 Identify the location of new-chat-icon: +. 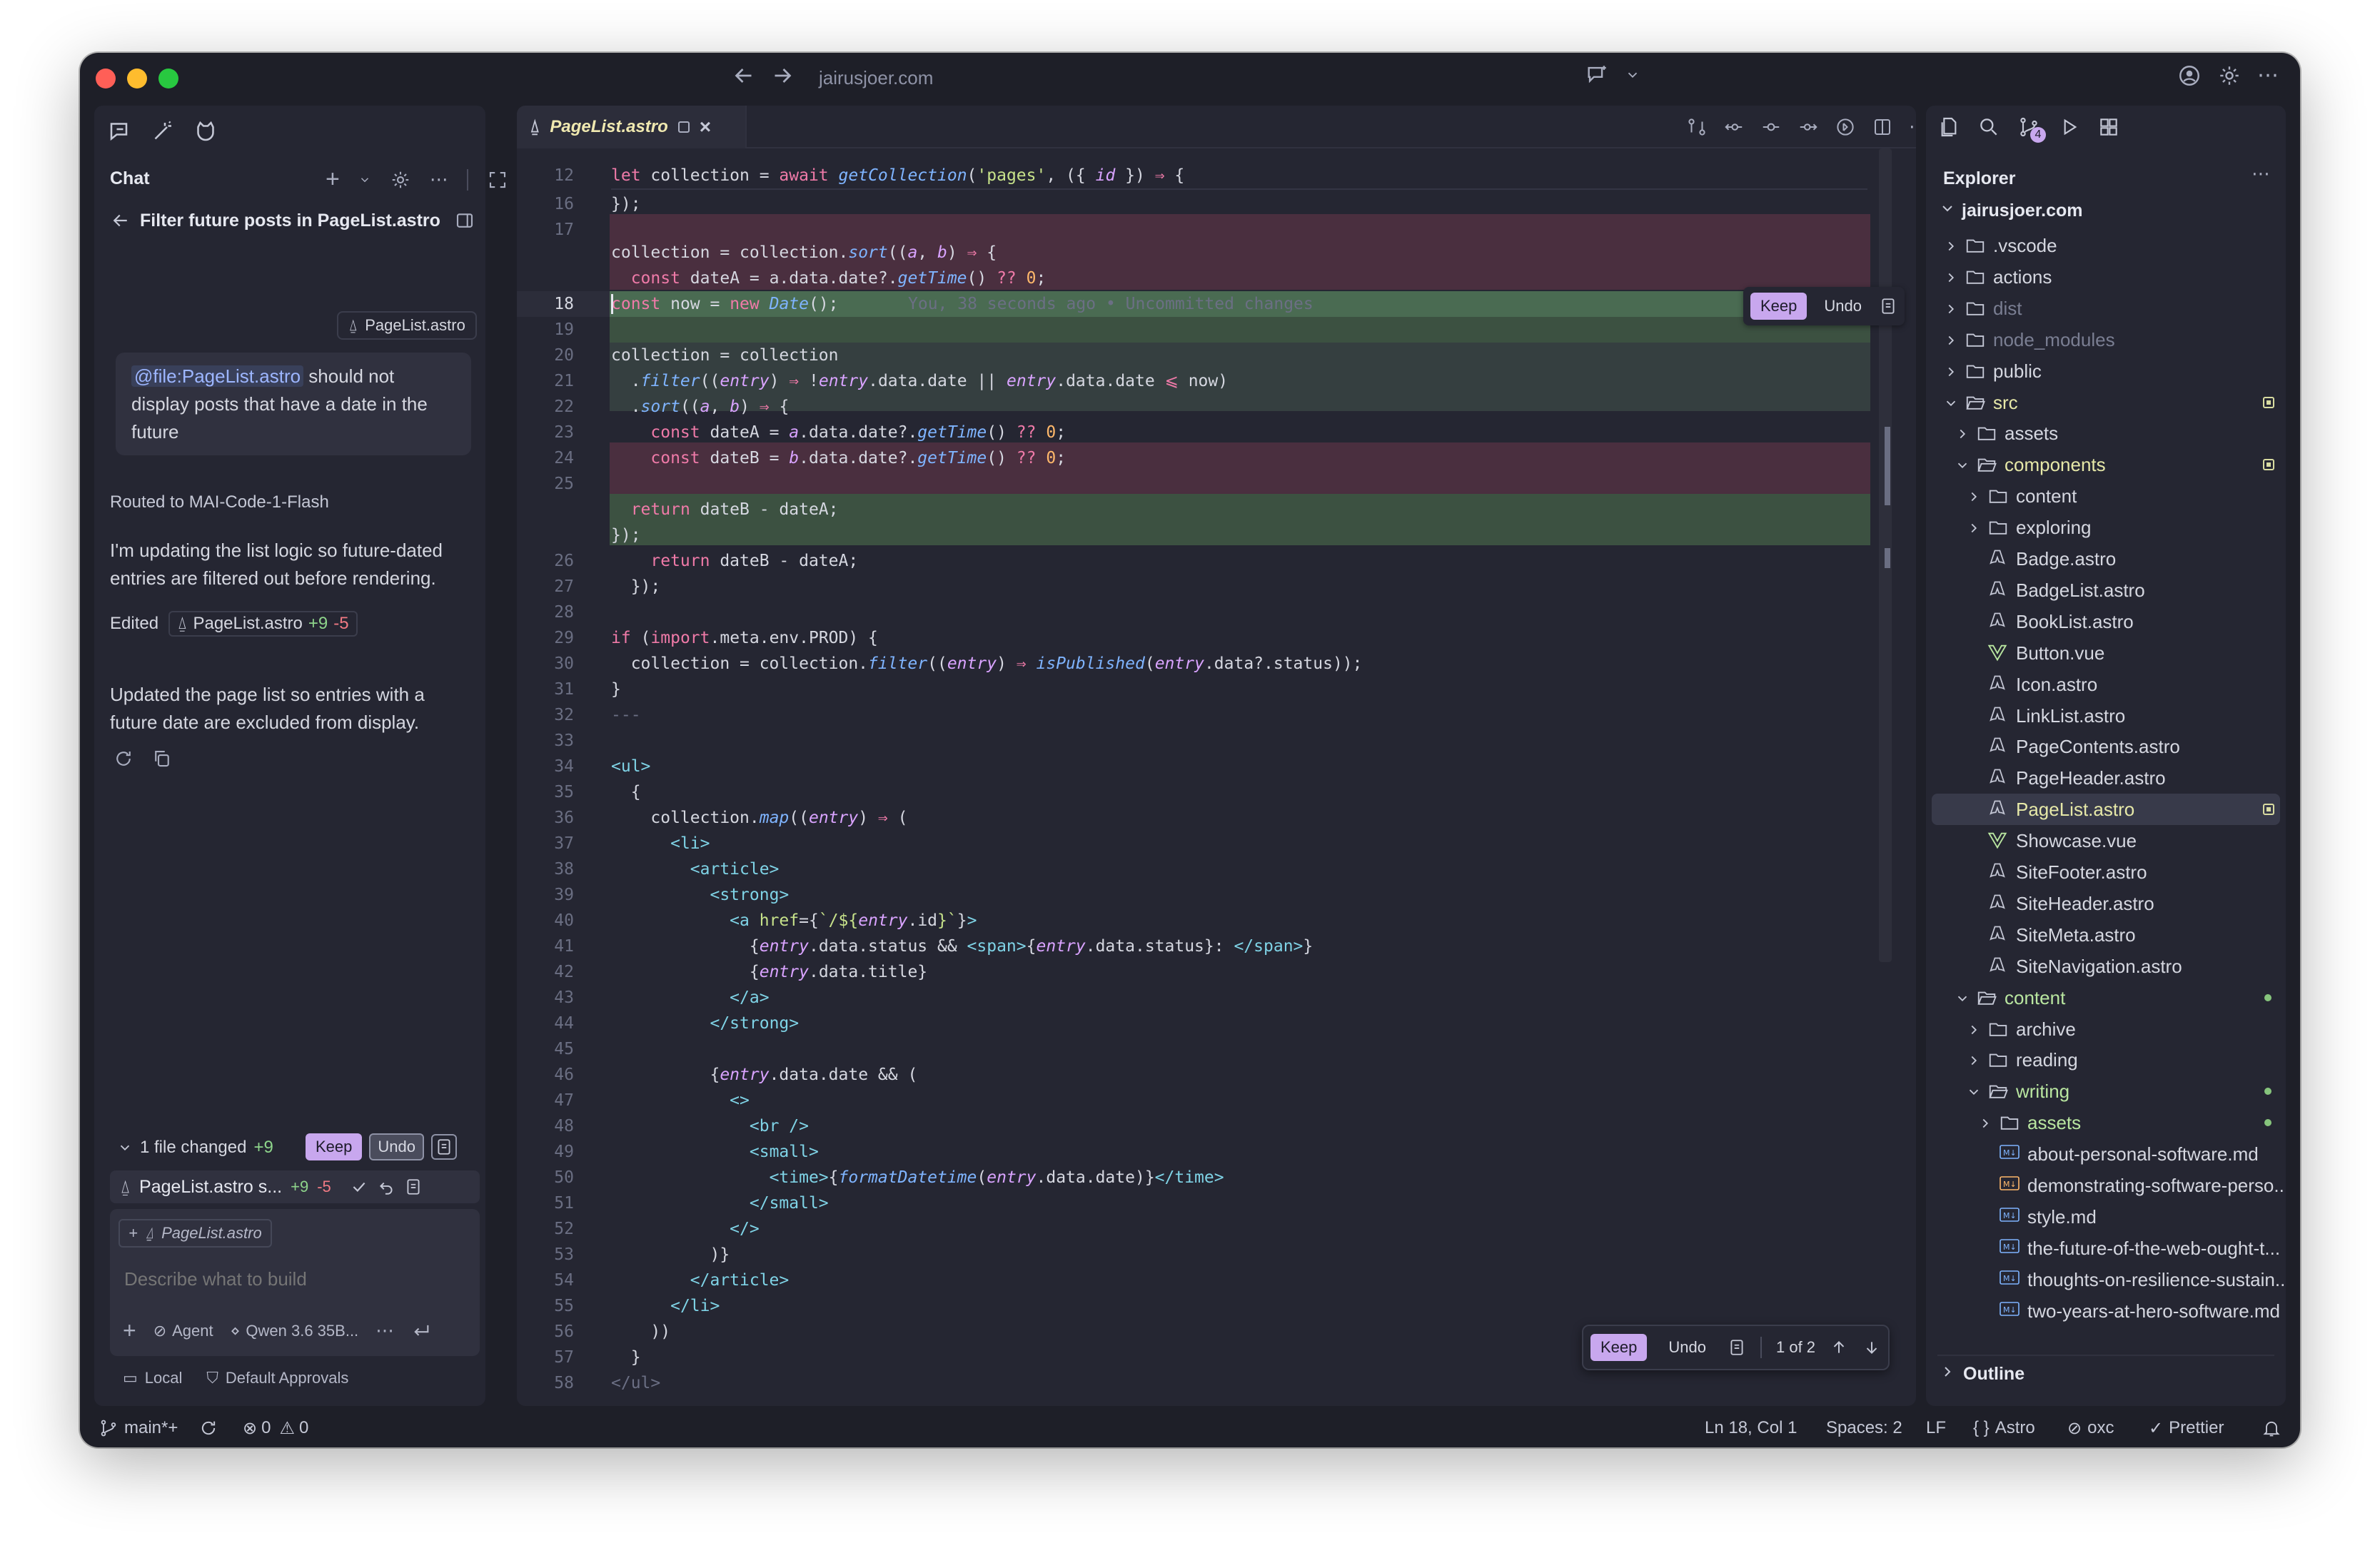
(333, 180).